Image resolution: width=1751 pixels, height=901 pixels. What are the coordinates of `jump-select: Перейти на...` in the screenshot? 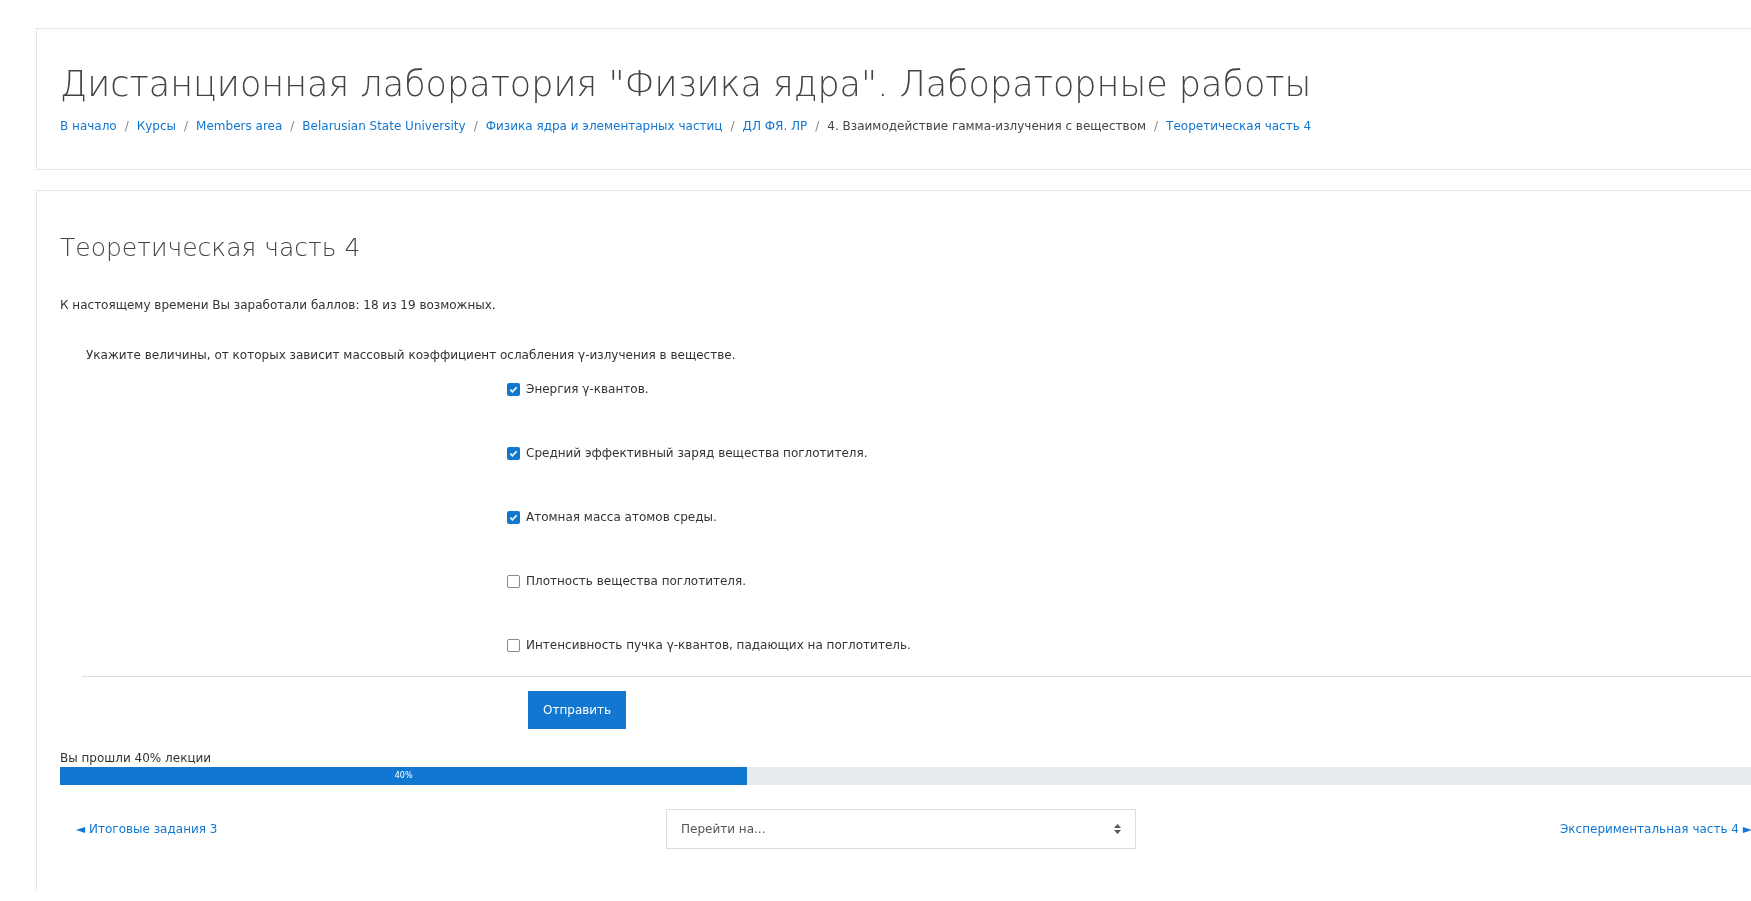 It's located at (901, 829).